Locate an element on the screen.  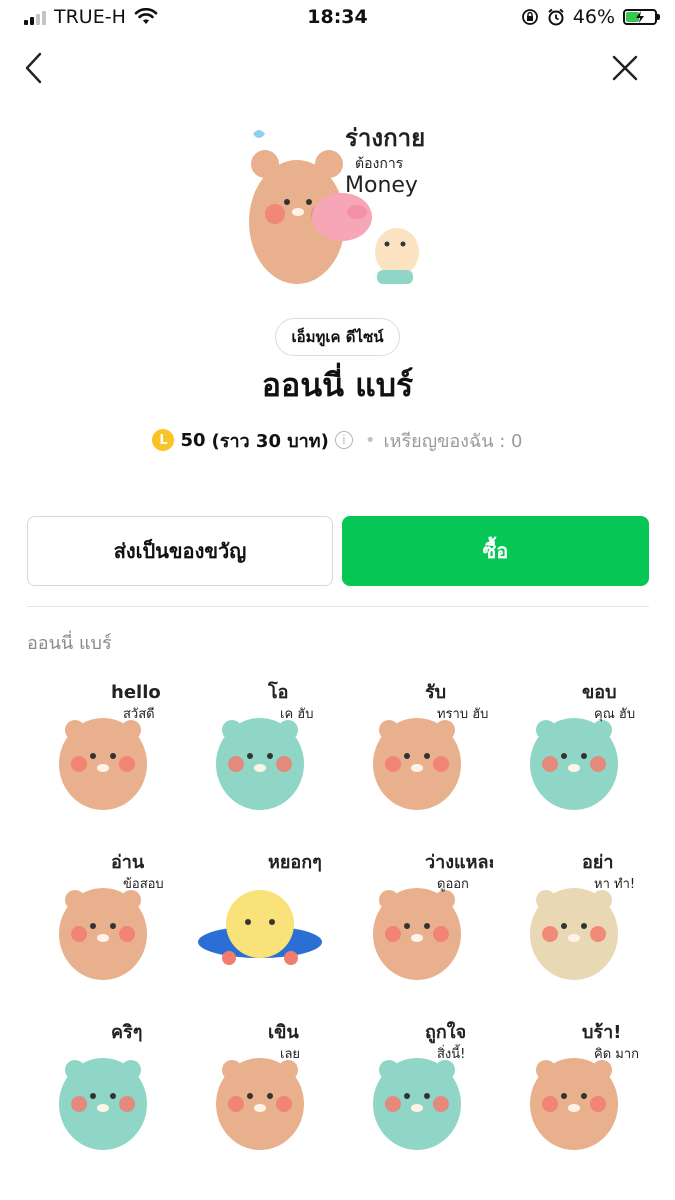
sticker-text: ว่างแหละ is located at coordinates (459, 862).